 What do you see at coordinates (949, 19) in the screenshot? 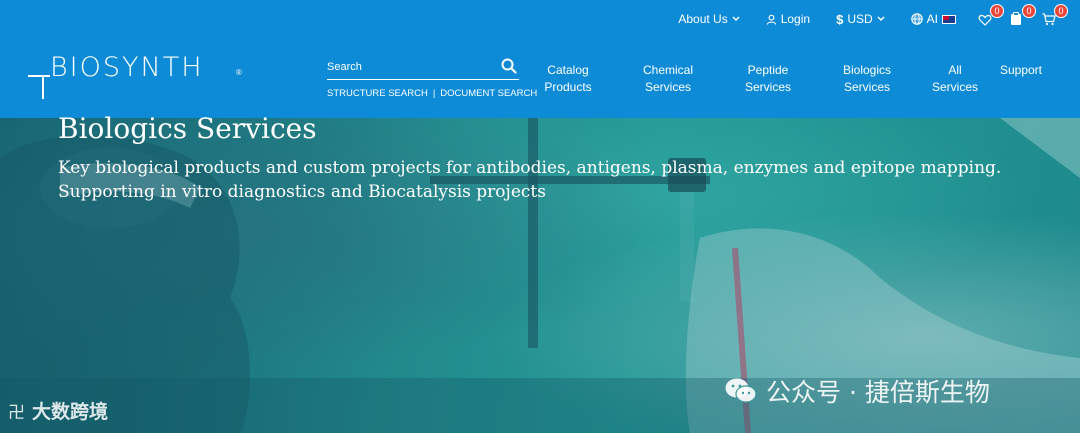
I see `flag-icon` at bounding box center [949, 19].